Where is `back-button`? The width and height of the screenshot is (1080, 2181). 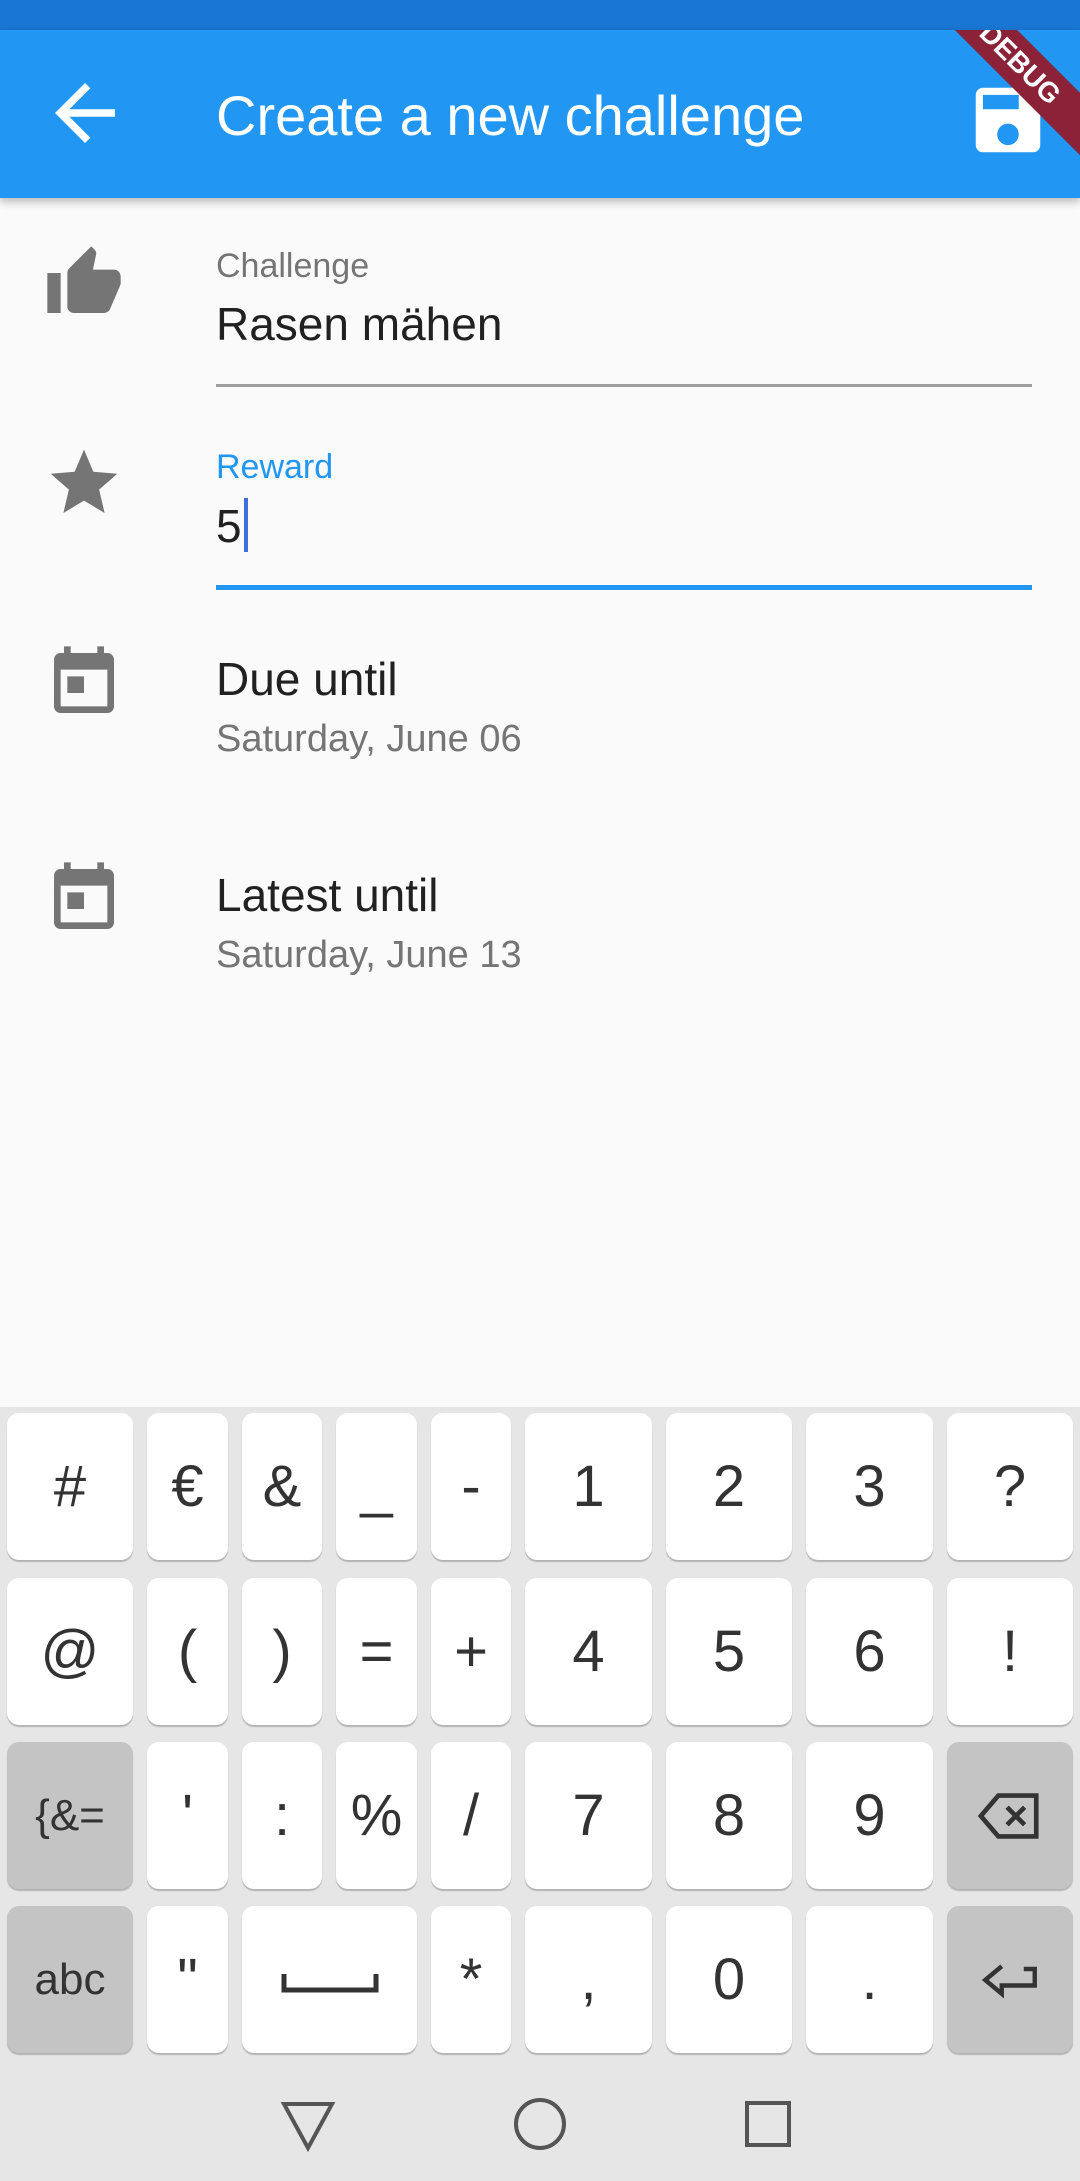
back-button is located at coordinates (85, 113).